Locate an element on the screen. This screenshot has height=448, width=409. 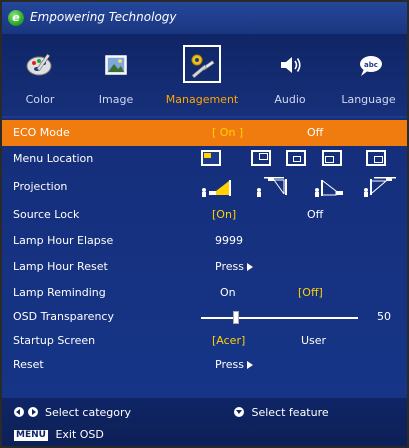
menu-location-bottom-left-icon is located at coordinates (332, 158).